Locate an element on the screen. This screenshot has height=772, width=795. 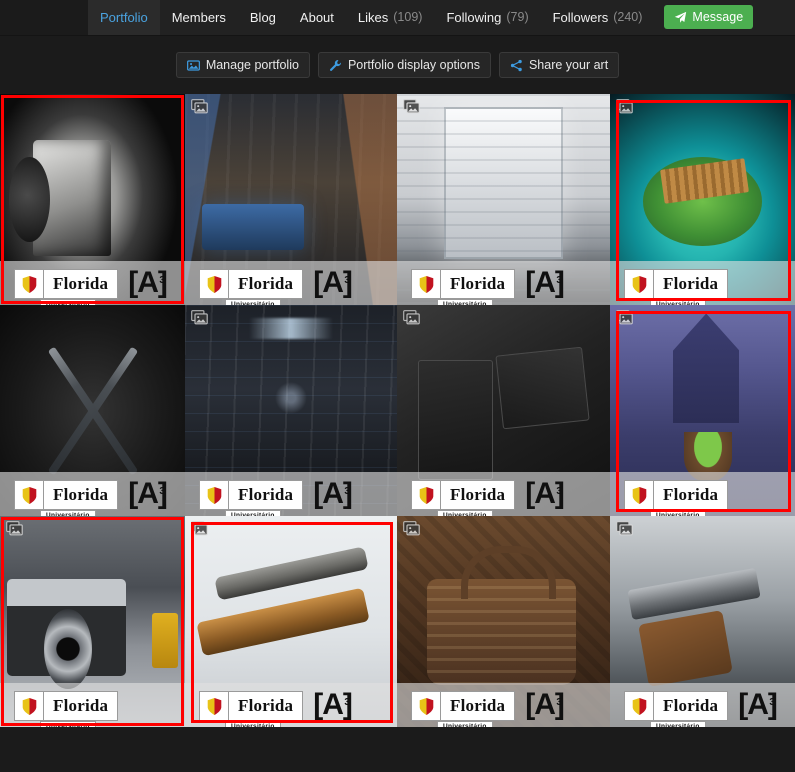
thumb-ship-corridor: Florida Universitário [A] 3 is located at coordinates (291, 410).